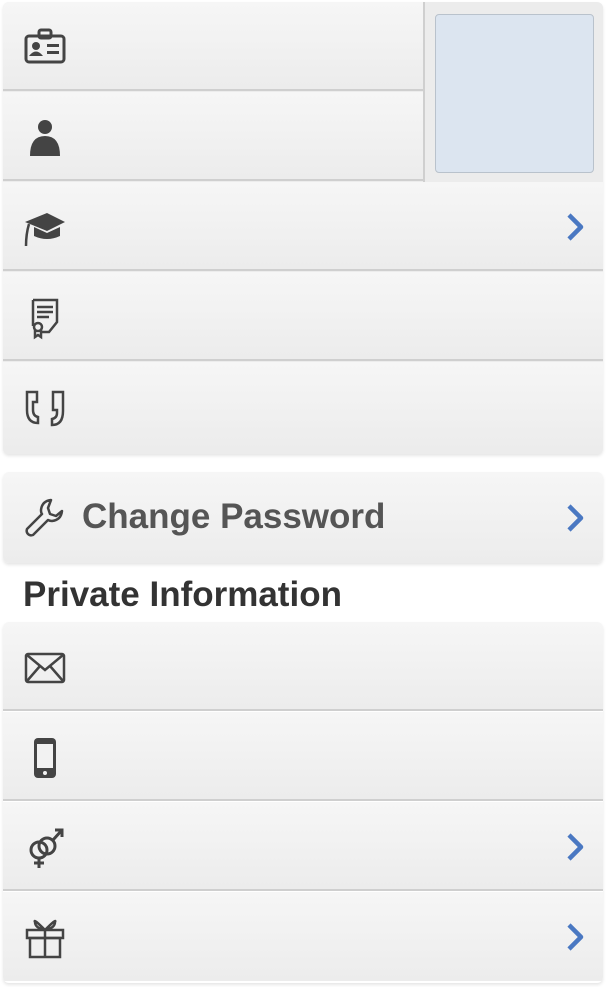  Describe the element at coordinates (303, 756) in the screenshot. I see `phone-row` at that location.